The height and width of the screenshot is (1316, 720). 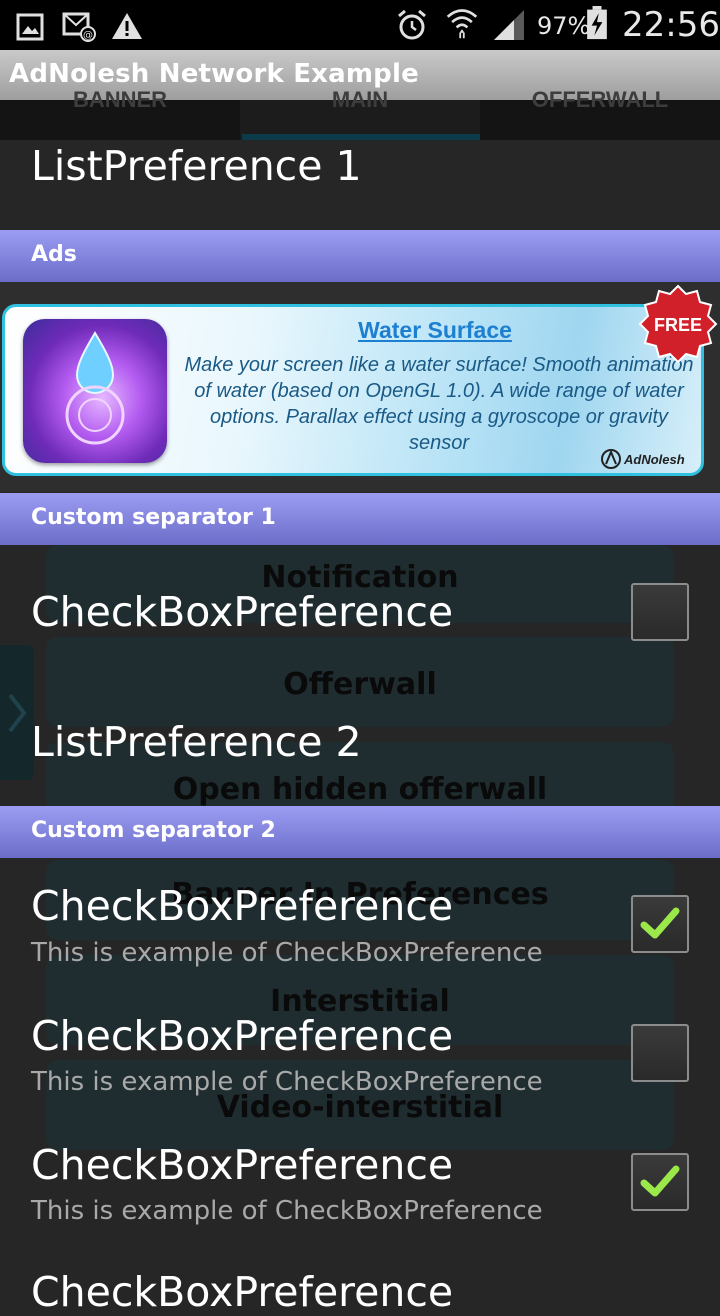 I want to click on chevron-right-icon, so click(x=17, y=713).